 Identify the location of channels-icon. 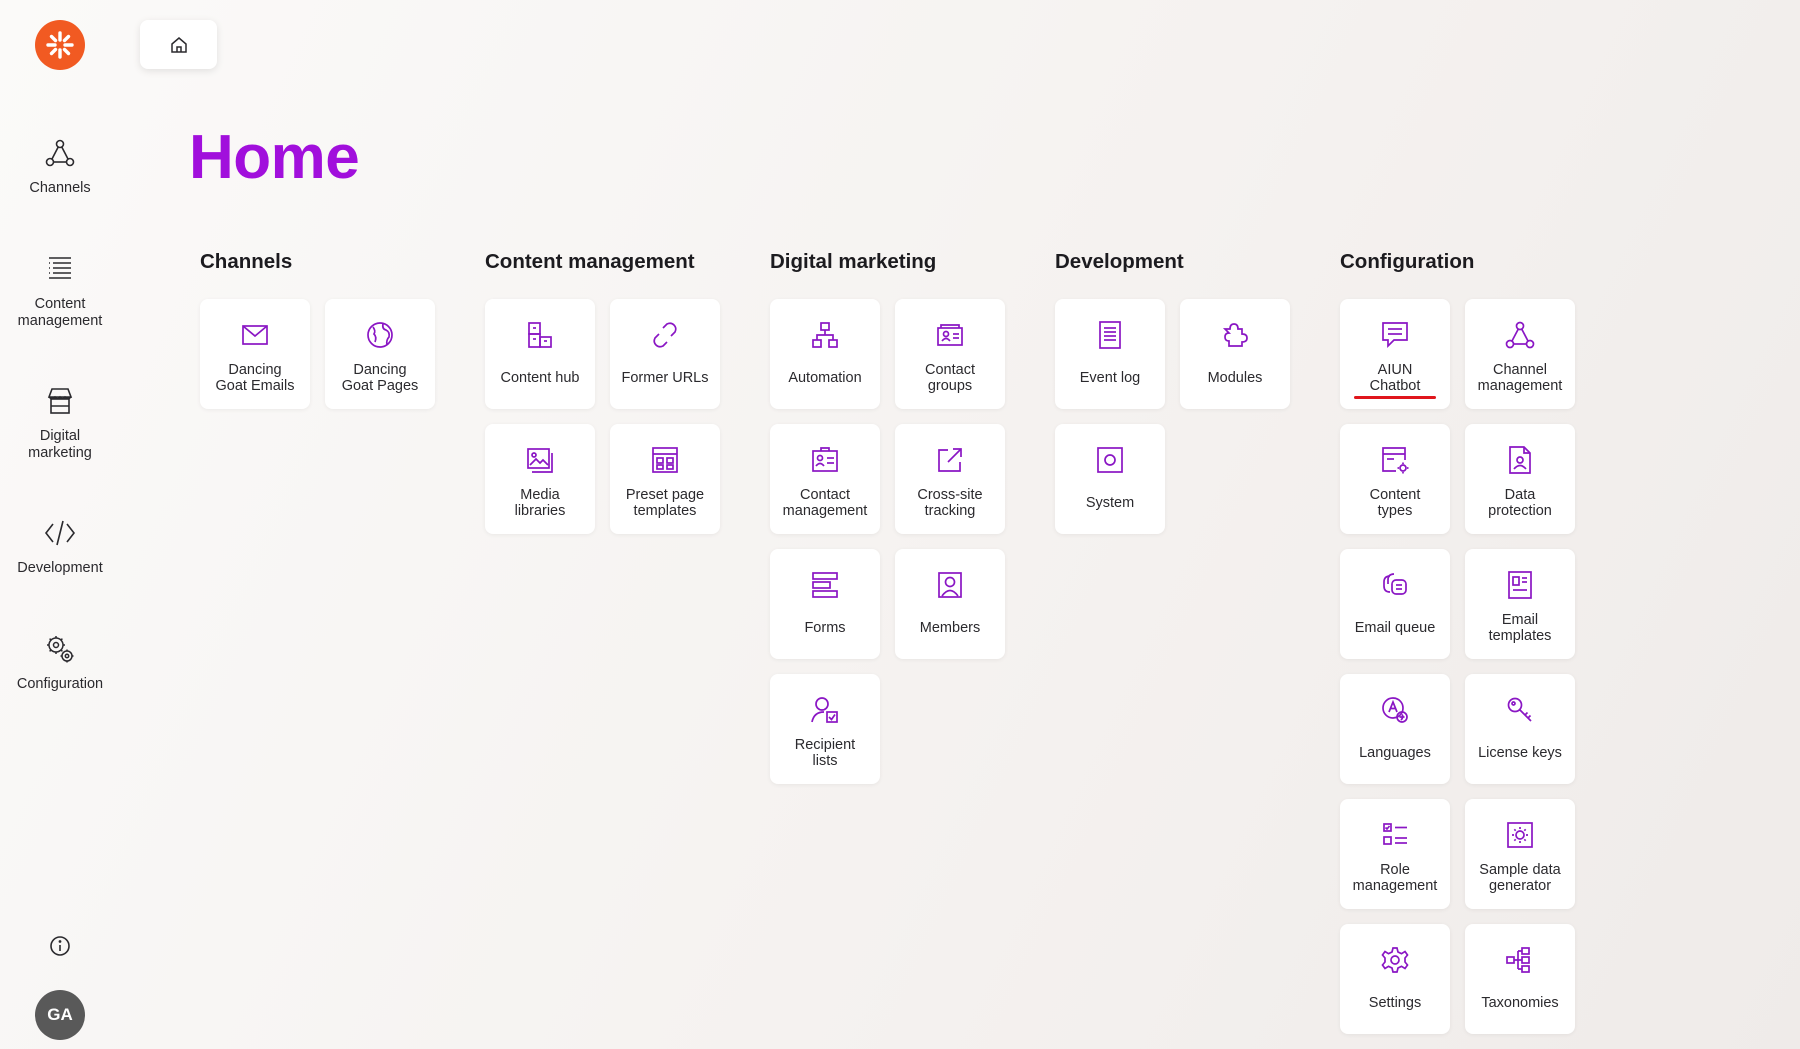
(60, 153).